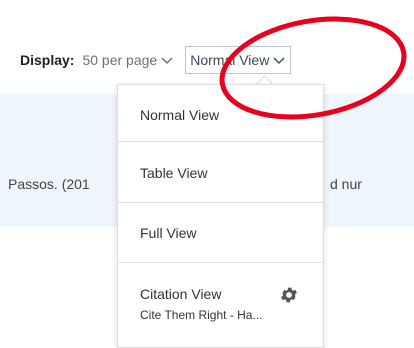 The height and width of the screenshot is (348, 414). What do you see at coordinates (220, 141) in the screenshot?
I see `menu-divider` at bounding box center [220, 141].